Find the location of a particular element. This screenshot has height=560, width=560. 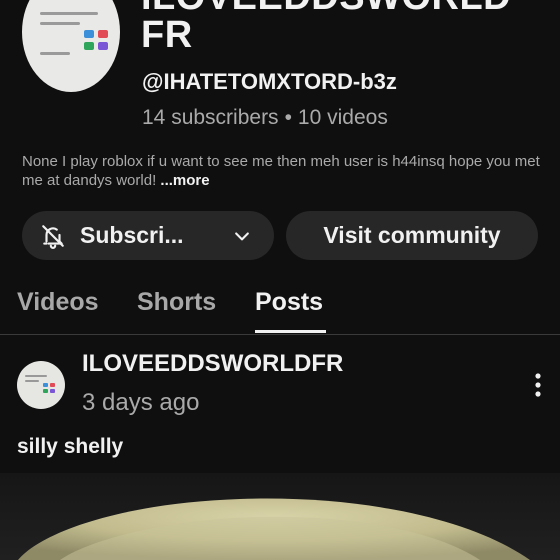

channel-stats: 14 subscribers • 10 videos is located at coordinates (265, 118).